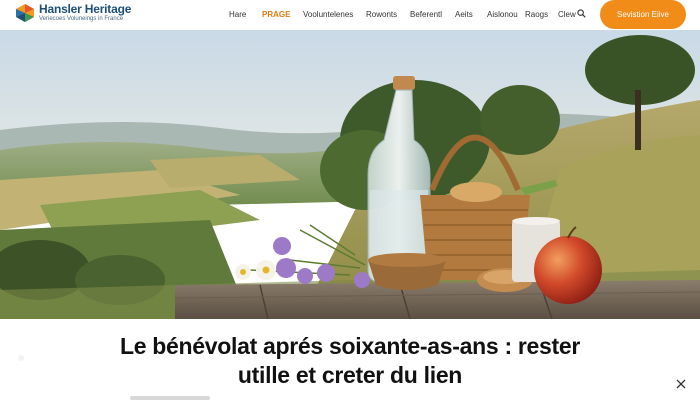 The image size is (700, 400). I want to click on logo-icon, so click(25, 12).